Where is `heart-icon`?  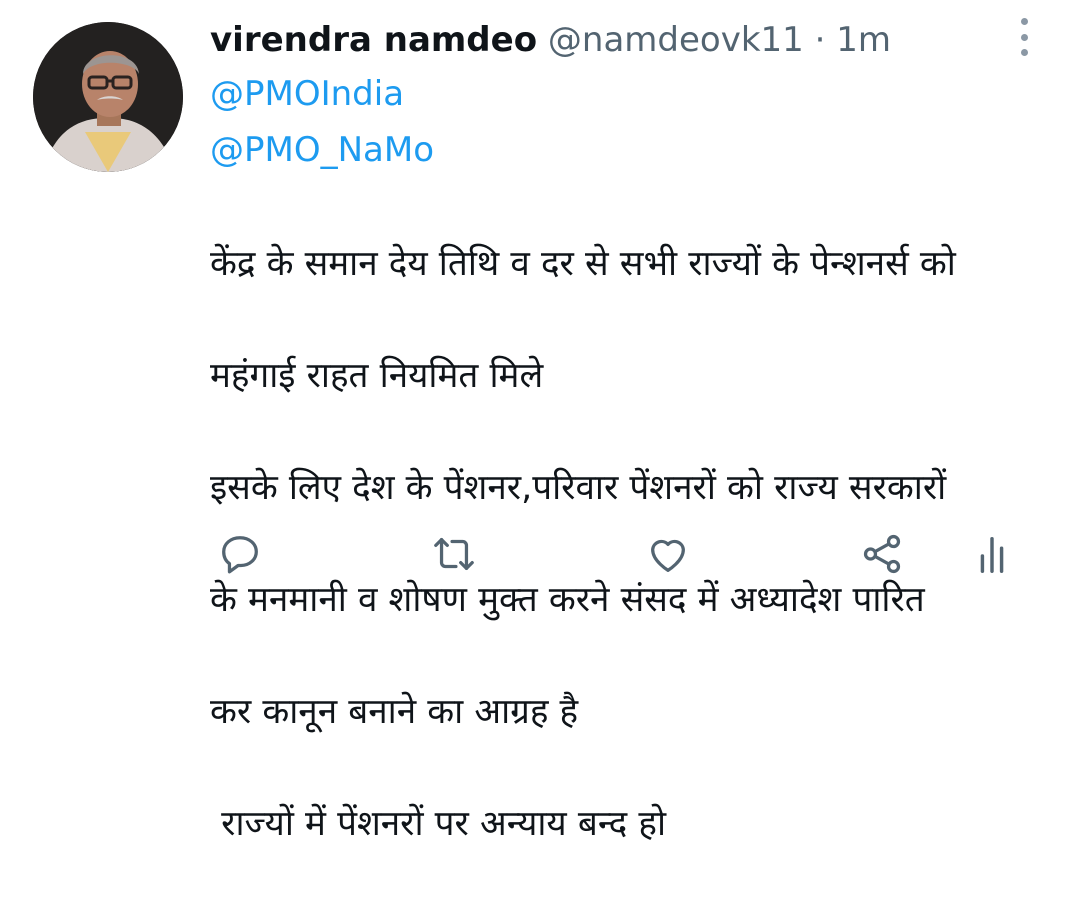
heart-icon is located at coordinates (668, 554).